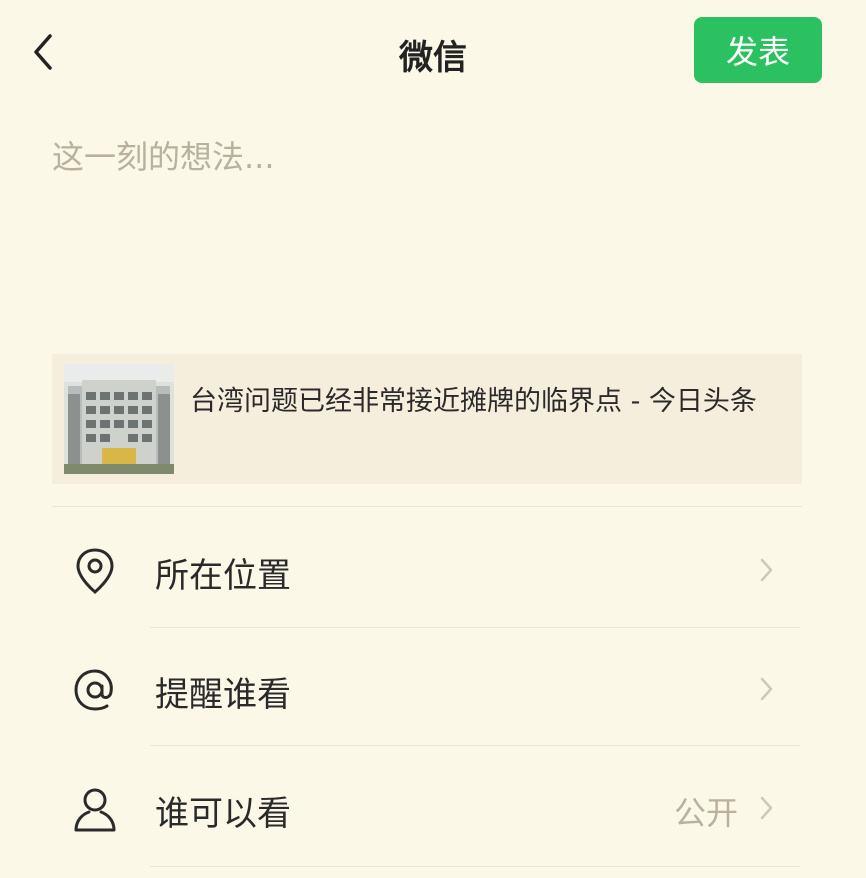  Describe the element at coordinates (427, 807) in the screenshot. I see `visibility-row: 谁可以看 公开` at that location.